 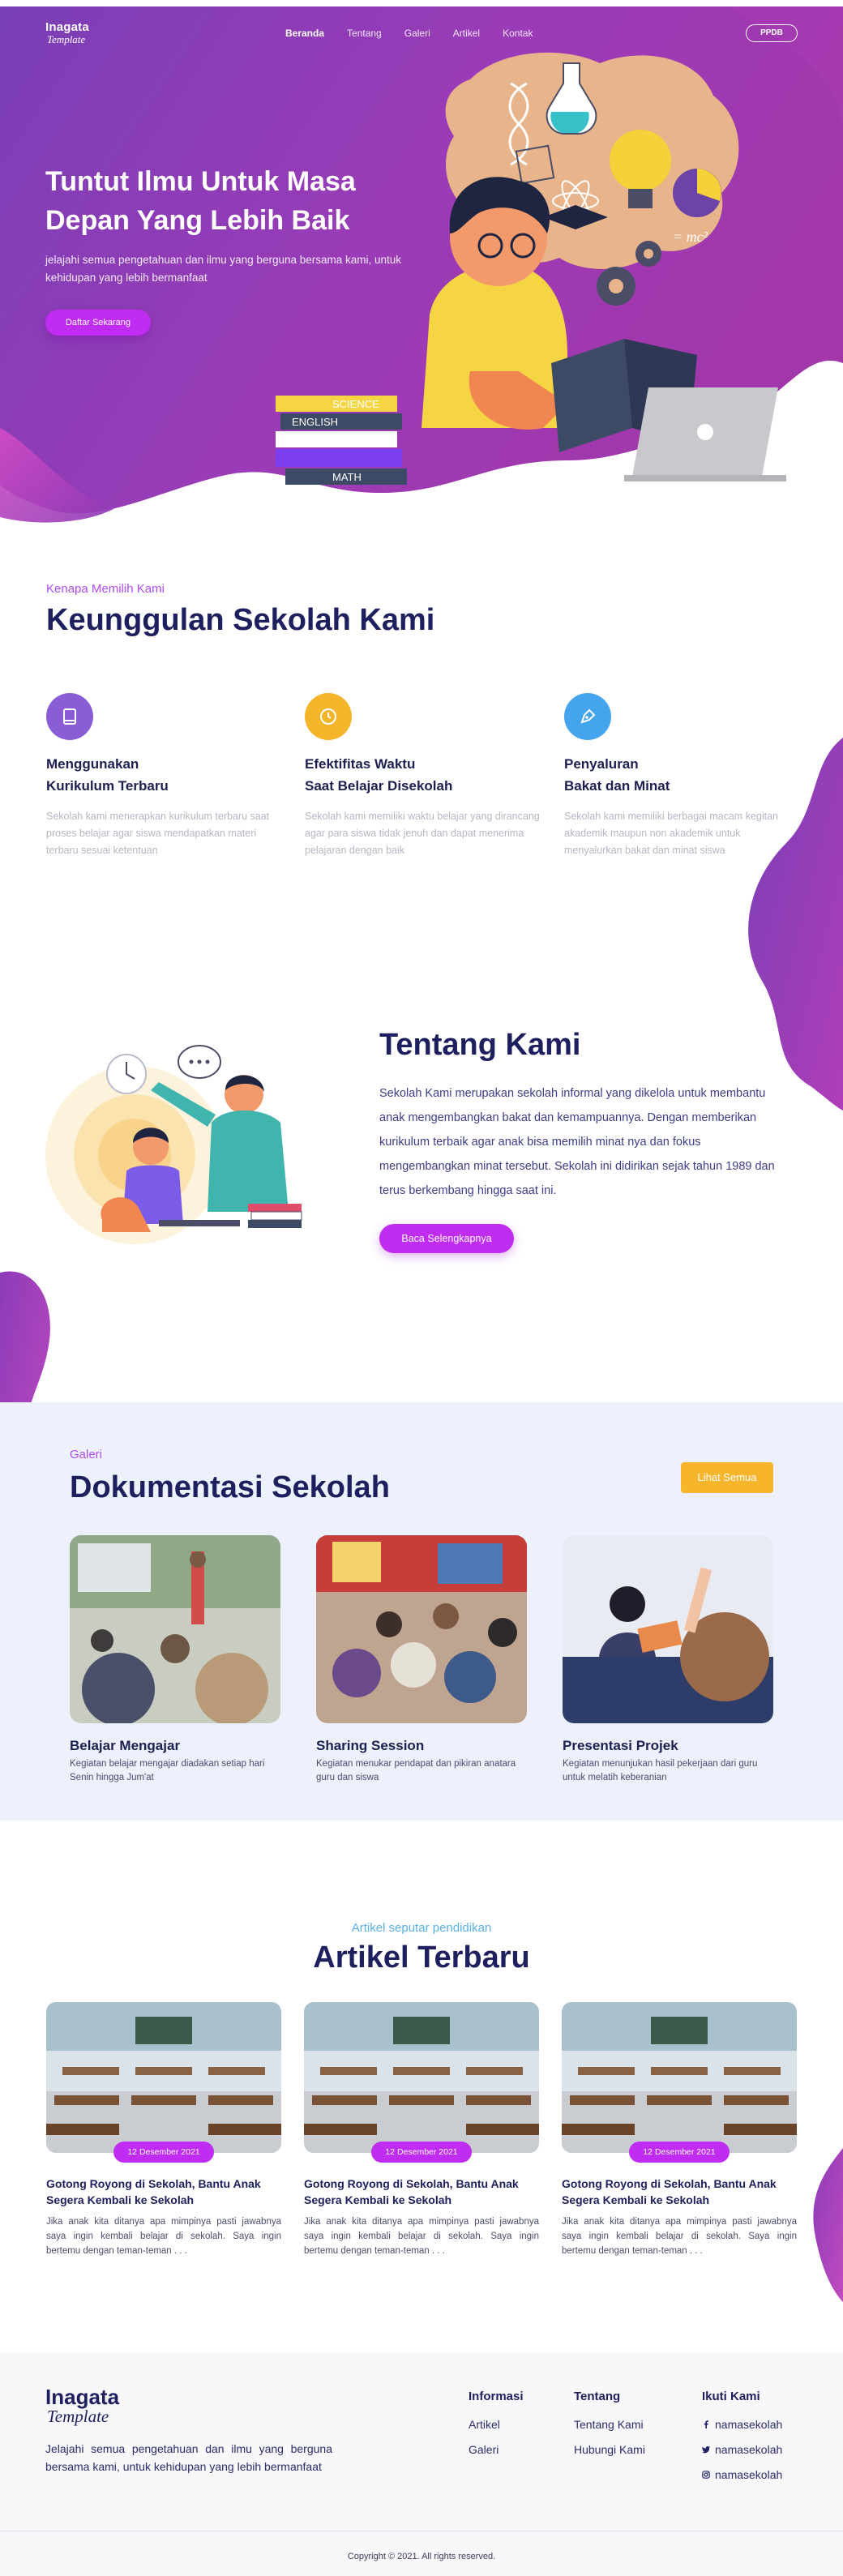 What do you see at coordinates (731, 2396) in the screenshot?
I see `footer-column-title: Ikuti Kami` at bounding box center [731, 2396].